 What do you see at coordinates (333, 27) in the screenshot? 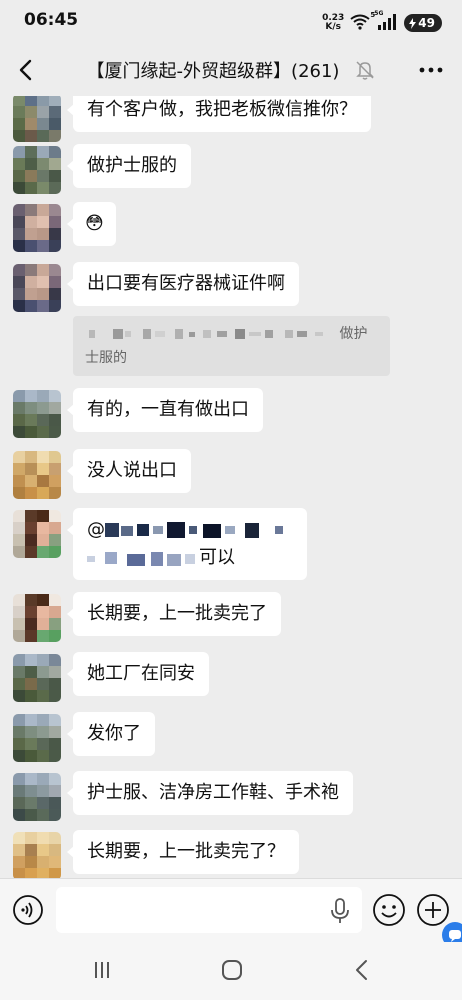
I see `net-speed-unit: K/s` at bounding box center [333, 27].